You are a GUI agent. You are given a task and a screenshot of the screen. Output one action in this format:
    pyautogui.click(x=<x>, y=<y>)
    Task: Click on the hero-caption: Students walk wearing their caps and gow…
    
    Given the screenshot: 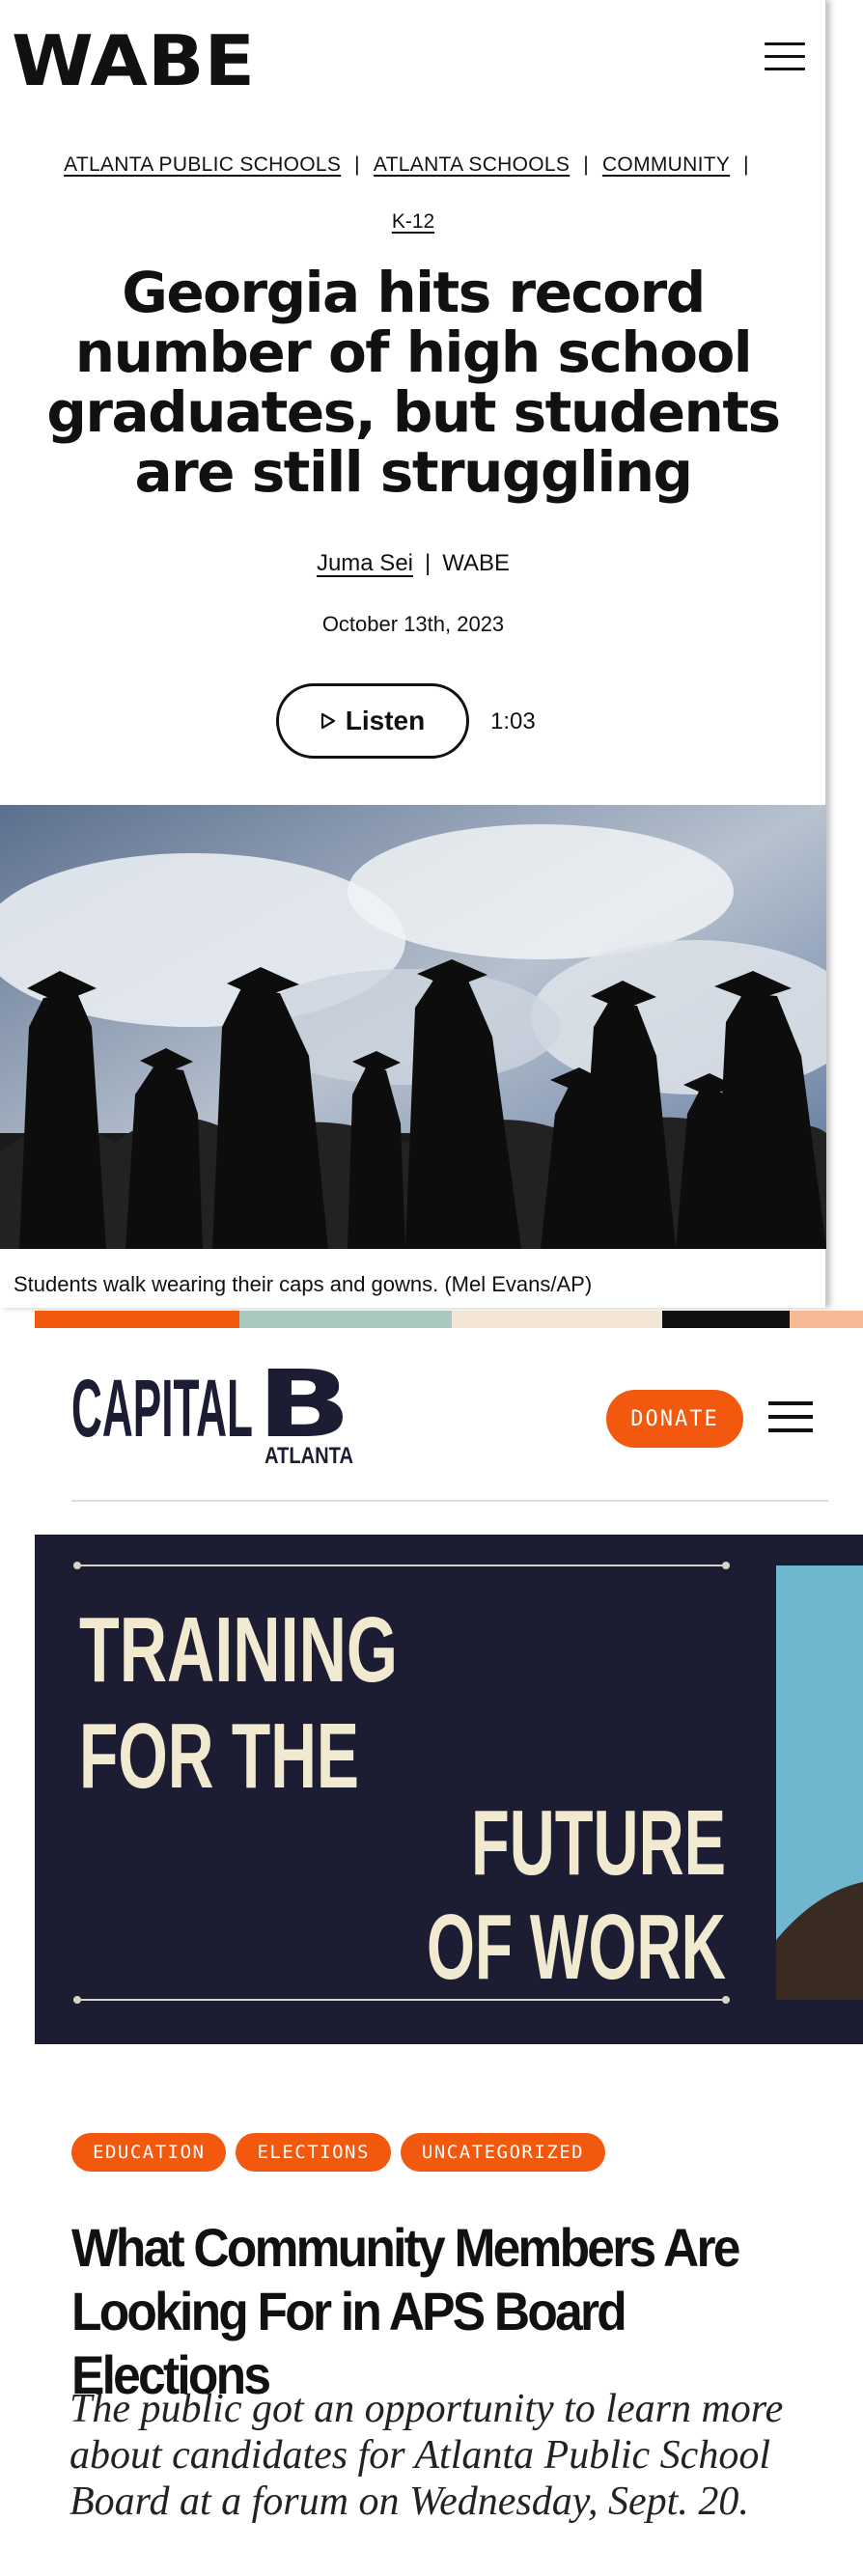 What is the action you would take?
    pyautogui.click(x=303, y=1284)
    